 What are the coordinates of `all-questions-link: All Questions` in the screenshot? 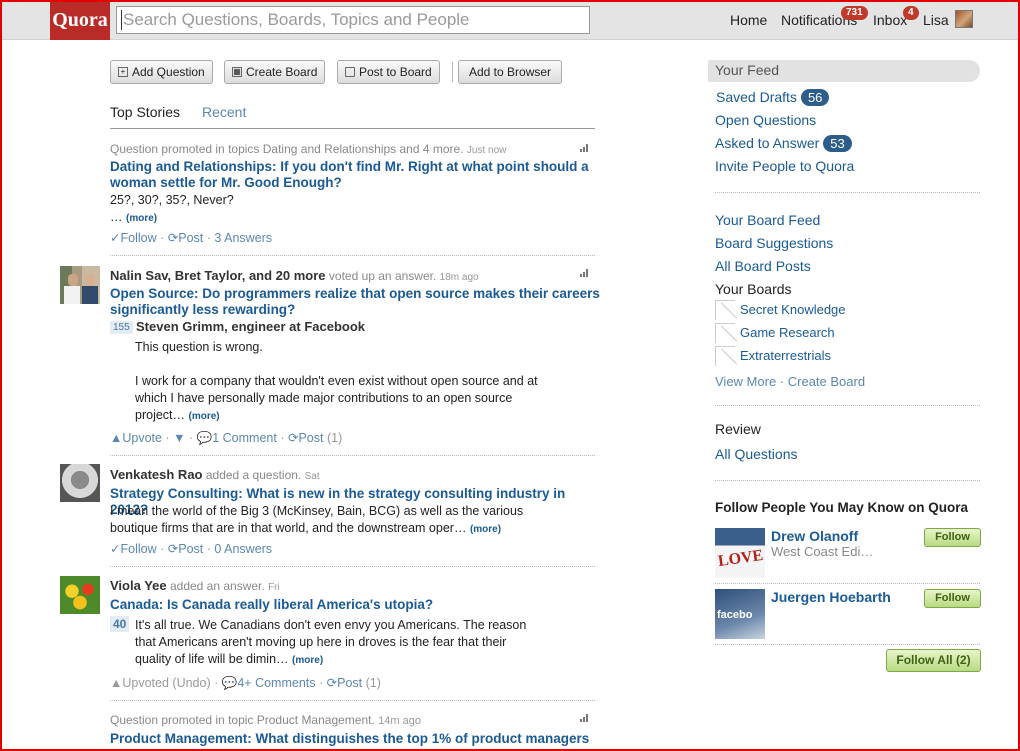 It's located at (756, 454).